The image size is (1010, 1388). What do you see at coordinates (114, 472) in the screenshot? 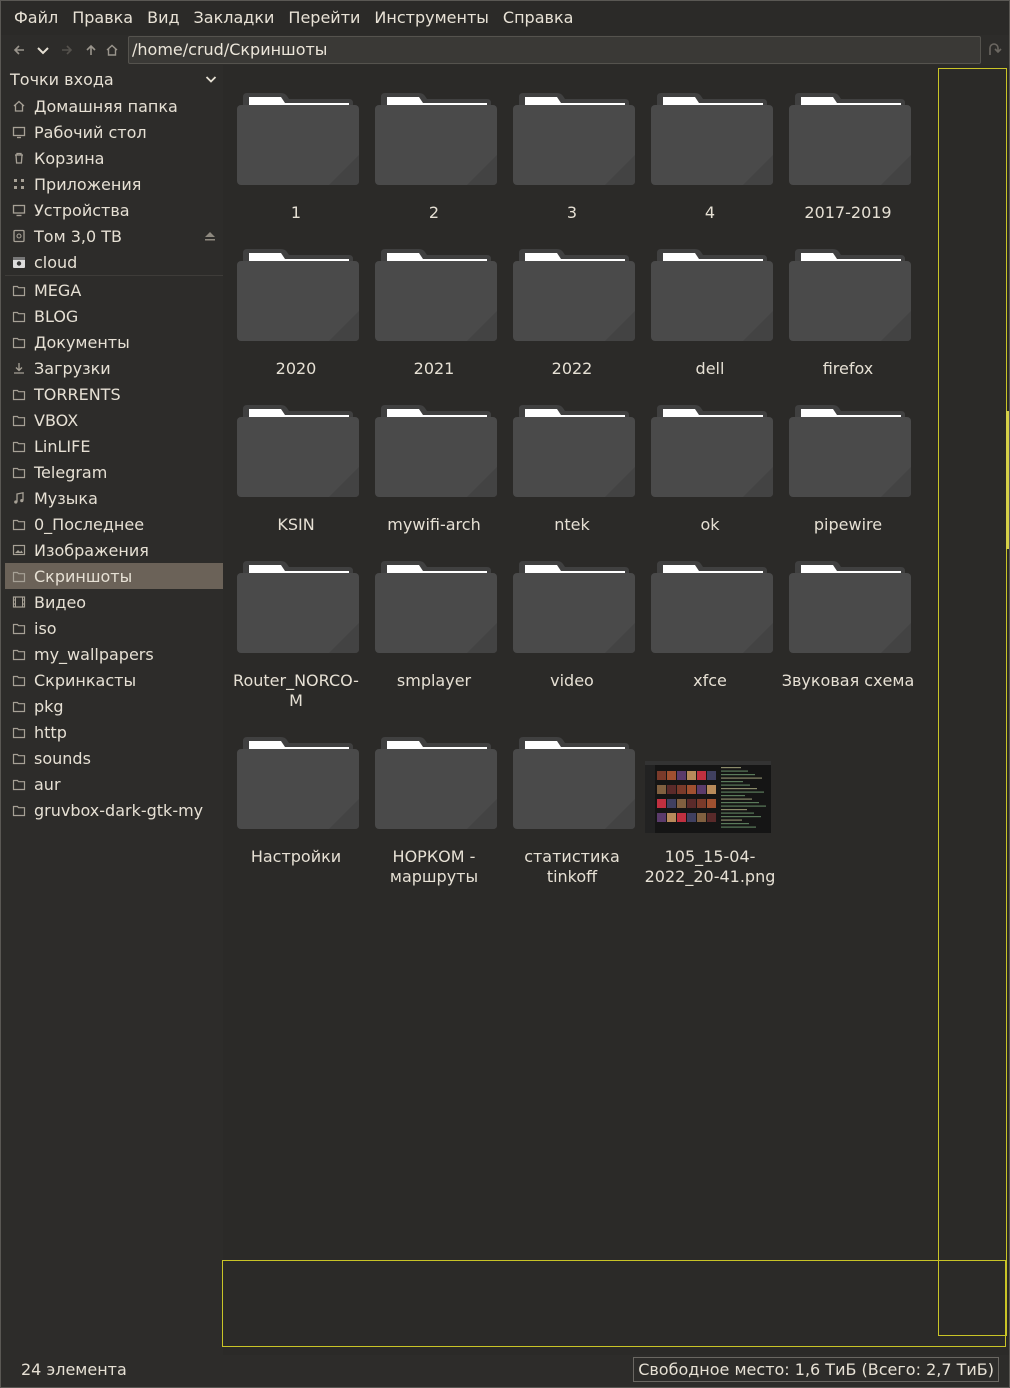
I see `sidebar-item: Telegram` at bounding box center [114, 472].